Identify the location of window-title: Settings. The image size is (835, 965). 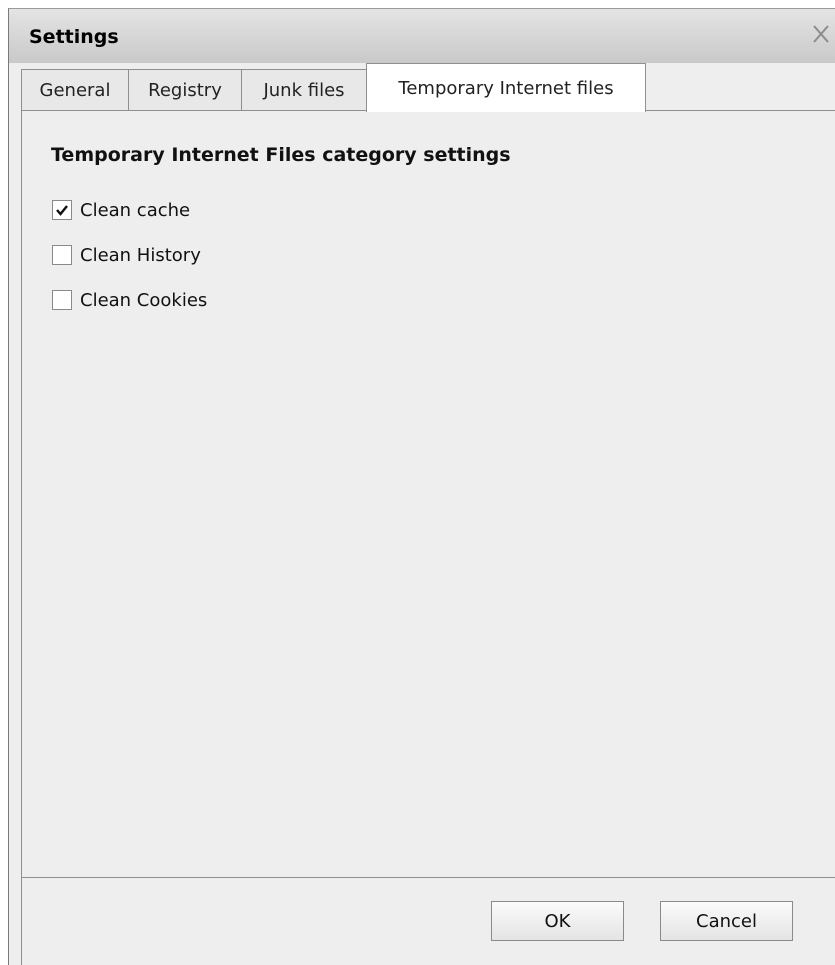
(74, 37).